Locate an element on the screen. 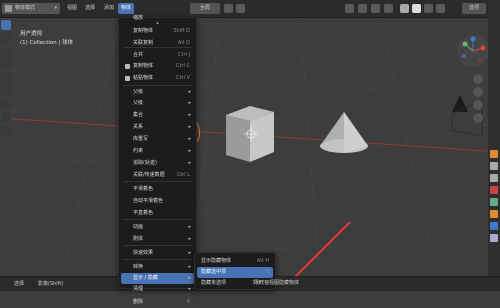 The image size is (500, 308). tool-tab-icon is located at coordinates (494, 154).